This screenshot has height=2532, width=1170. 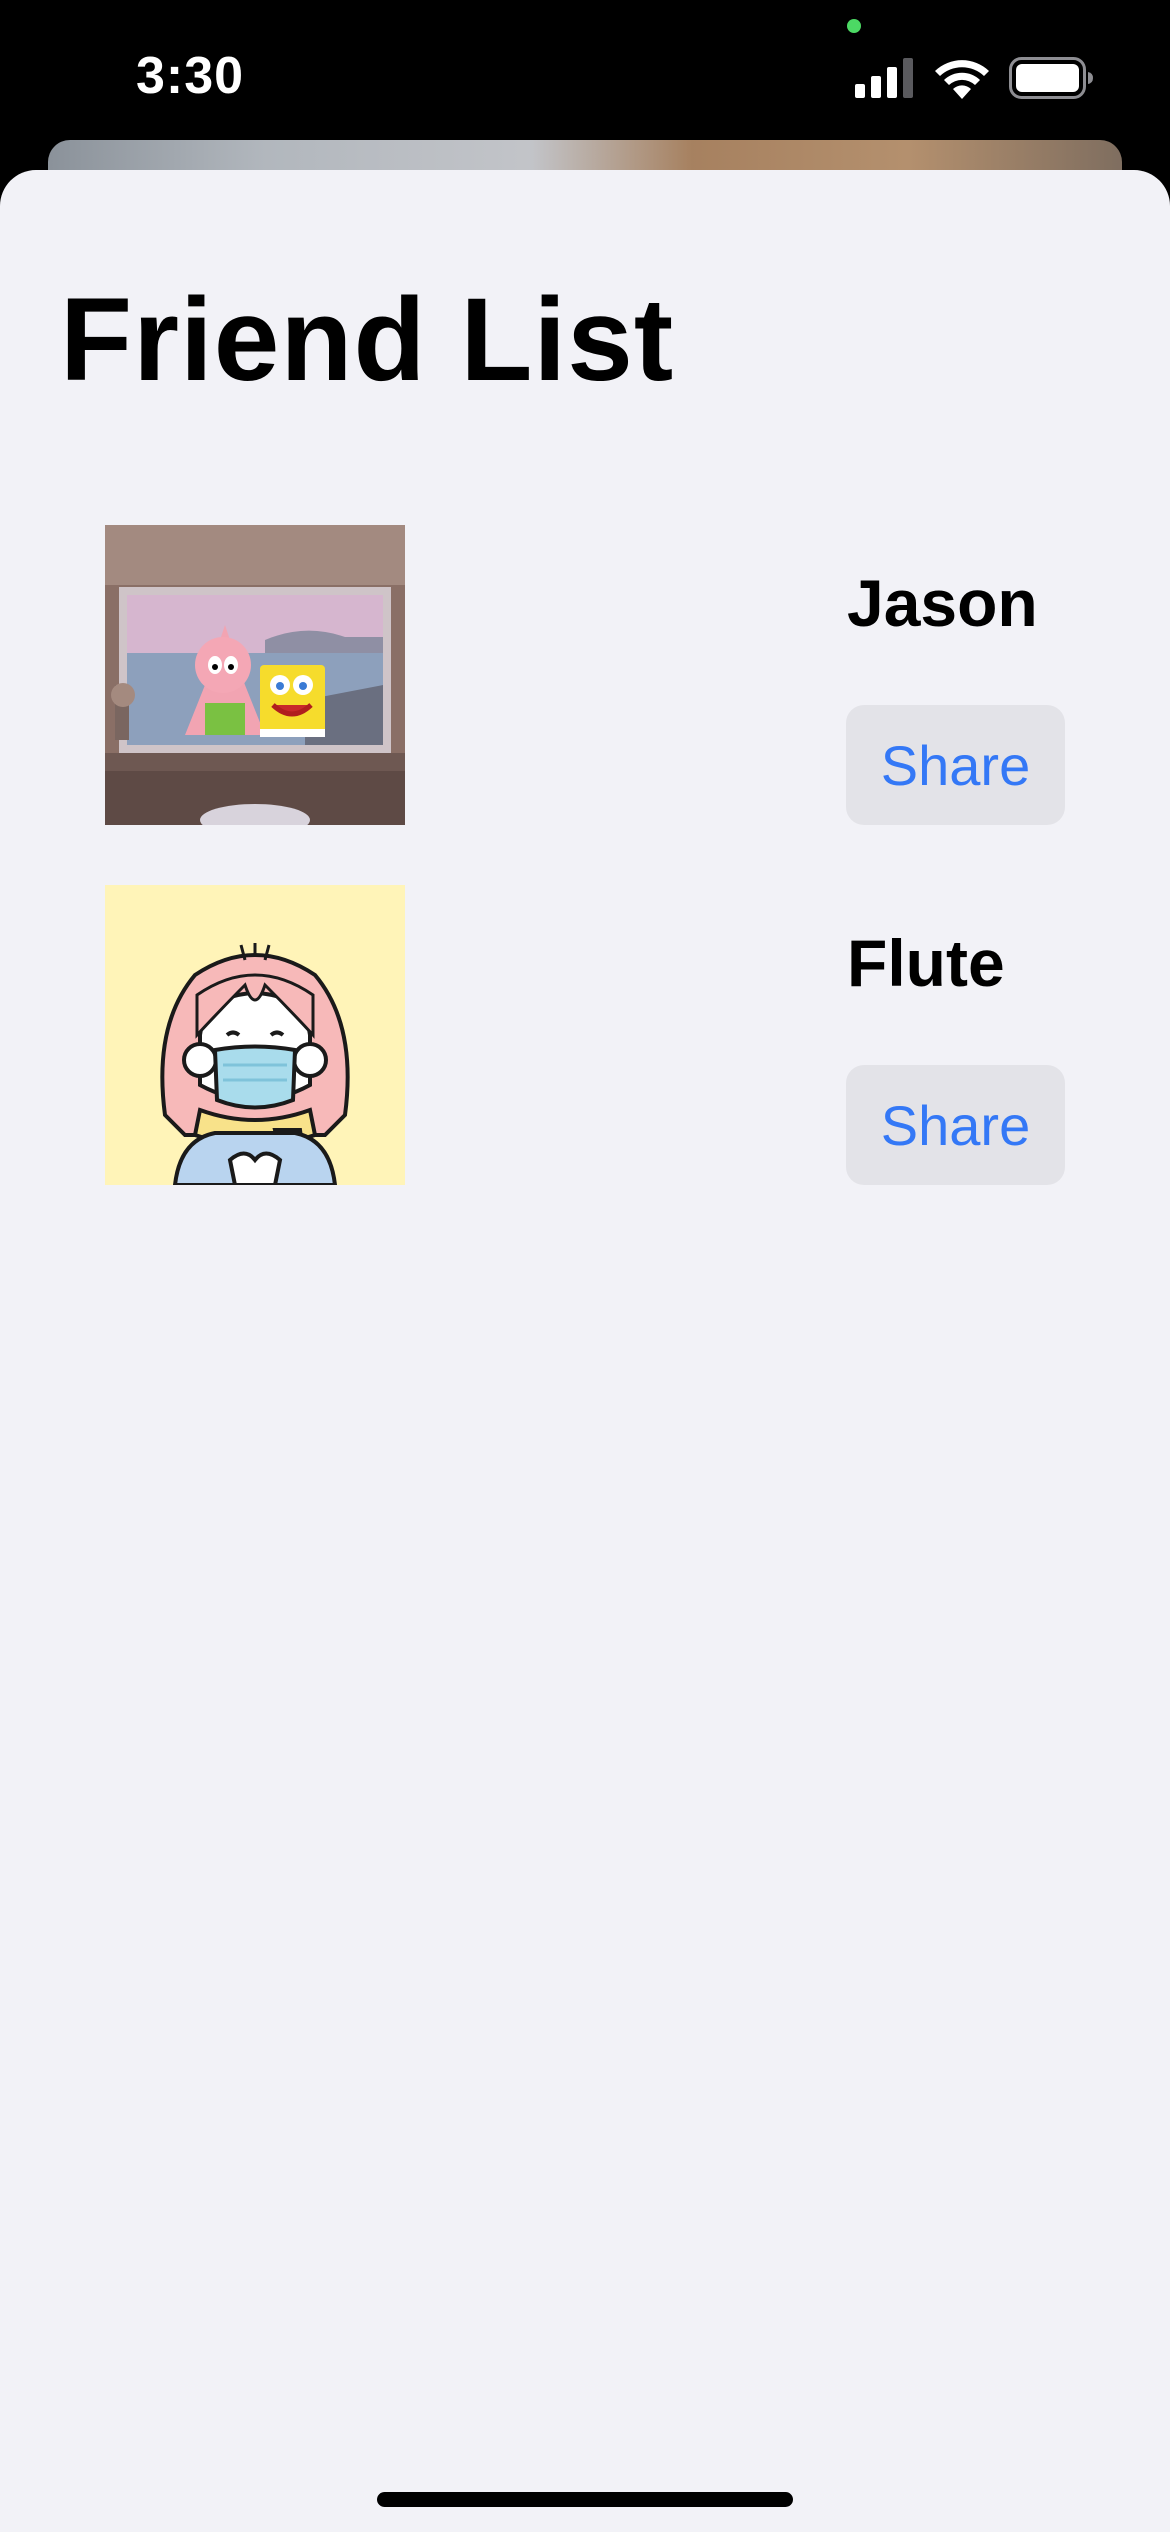 What do you see at coordinates (585, 675) in the screenshot?
I see `friend-row: Jason Share` at bounding box center [585, 675].